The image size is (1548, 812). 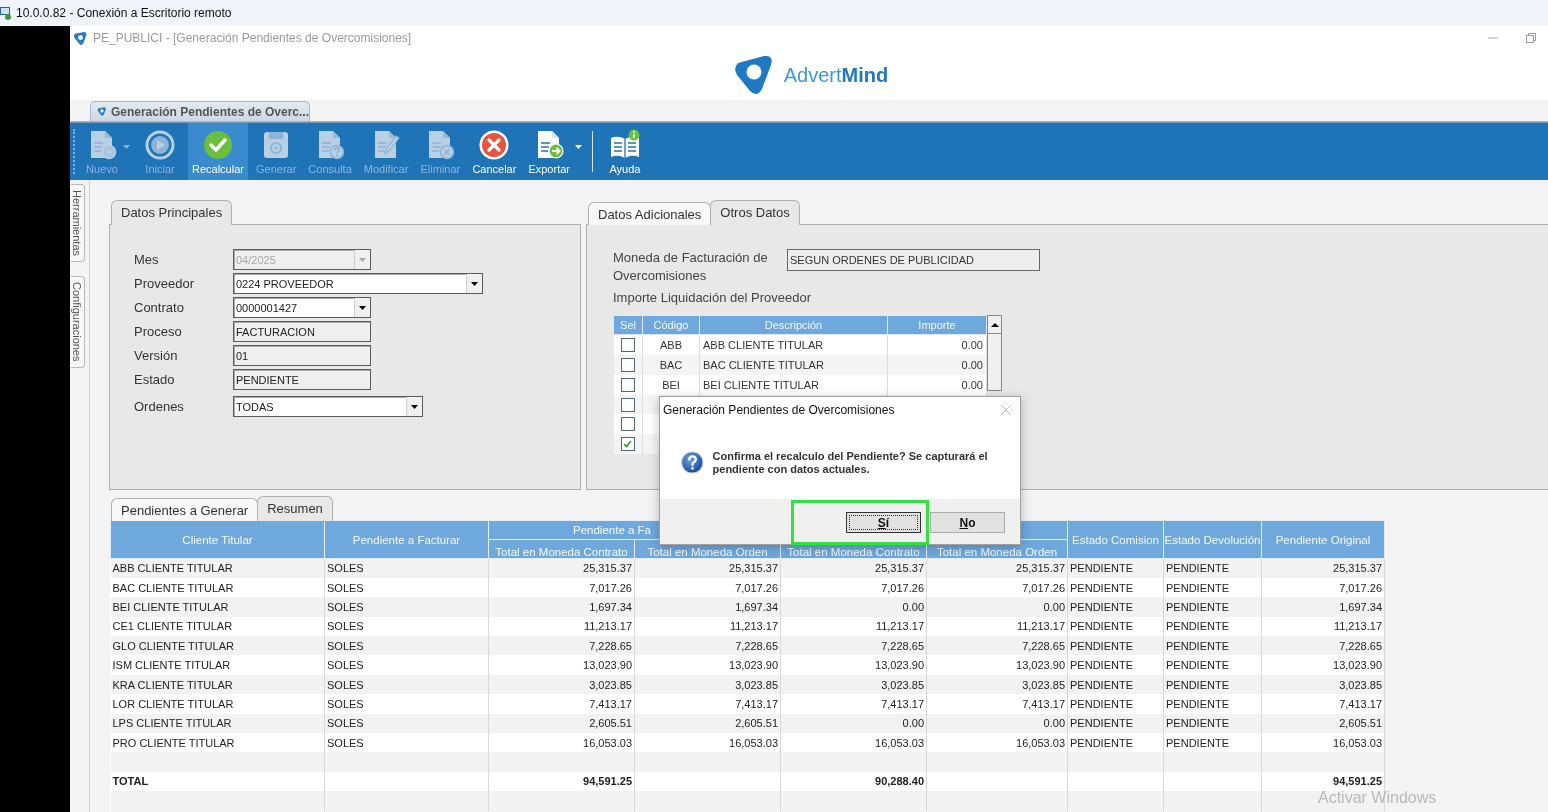 I want to click on dropdown: 0000001427, so click(x=302, y=307).